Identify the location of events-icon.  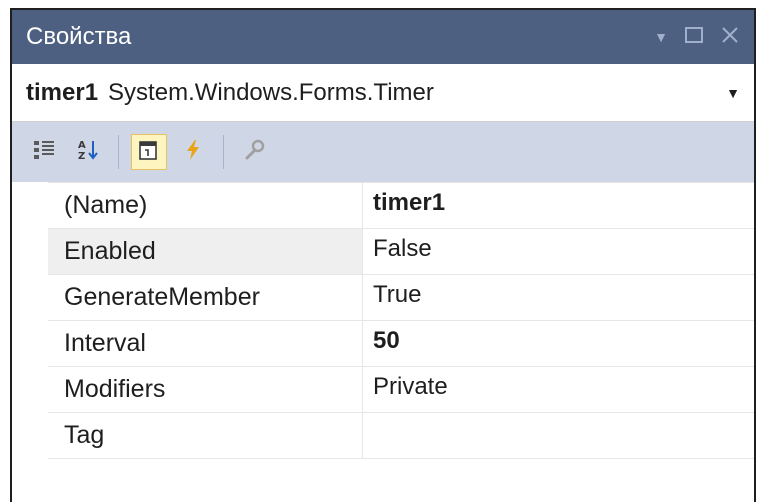
(193, 152).